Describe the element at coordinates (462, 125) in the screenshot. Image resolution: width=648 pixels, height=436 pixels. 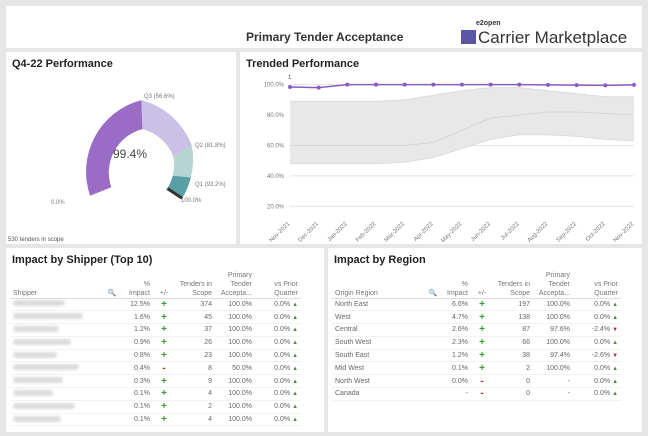
I see `range-band` at that location.